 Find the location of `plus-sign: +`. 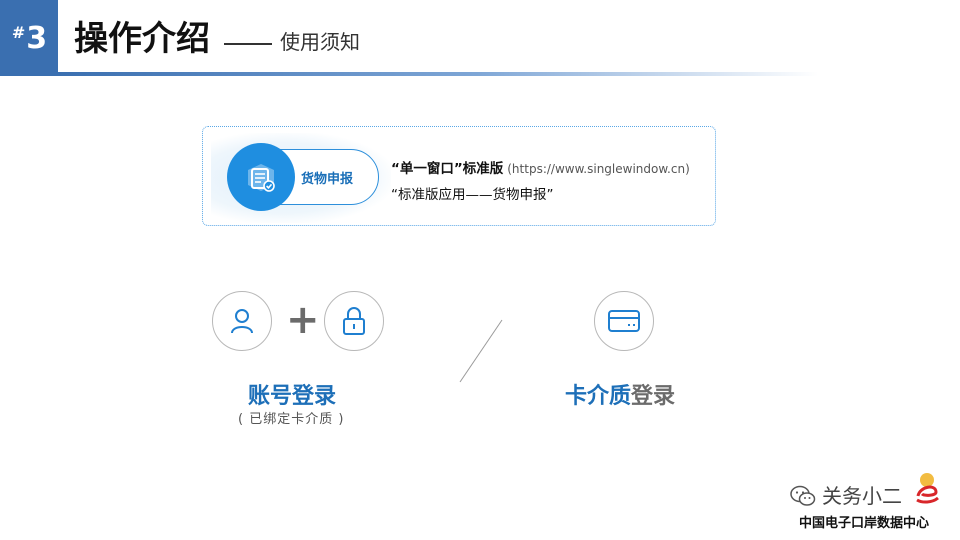

plus-sign: + is located at coordinates (303, 320).